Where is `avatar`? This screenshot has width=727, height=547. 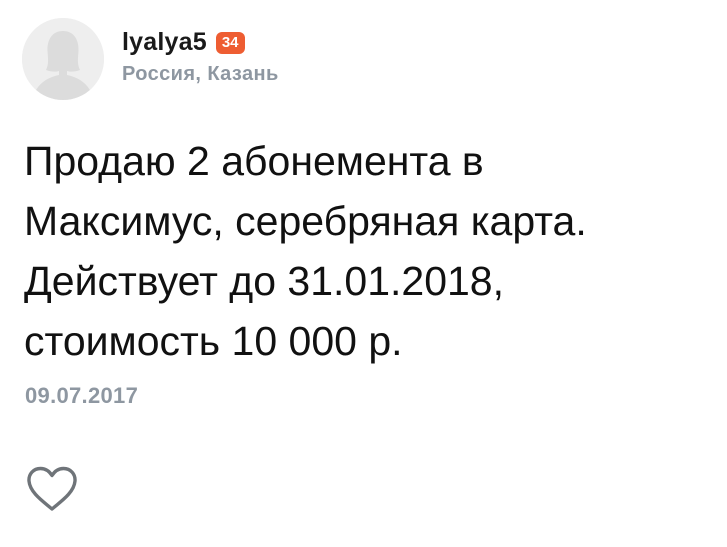
avatar is located at coordinates (63, 59).